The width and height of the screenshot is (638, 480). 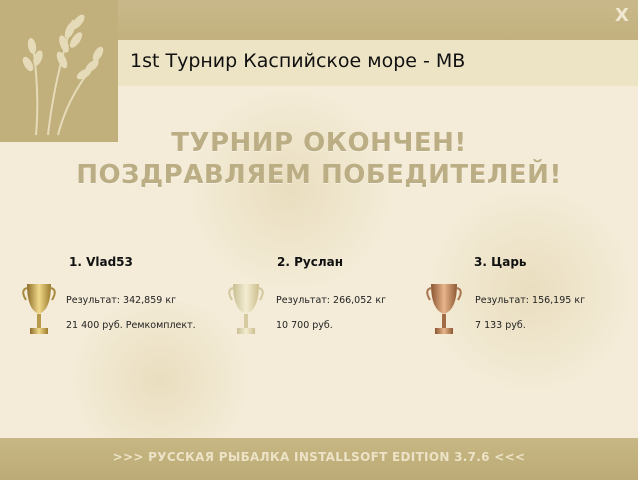 What do you see at coordinates (319, 143) in the screenshot?
I see `headline-line-1: ТУРНИР ОКОНЧЕН!` at bounding box center [319, 143].